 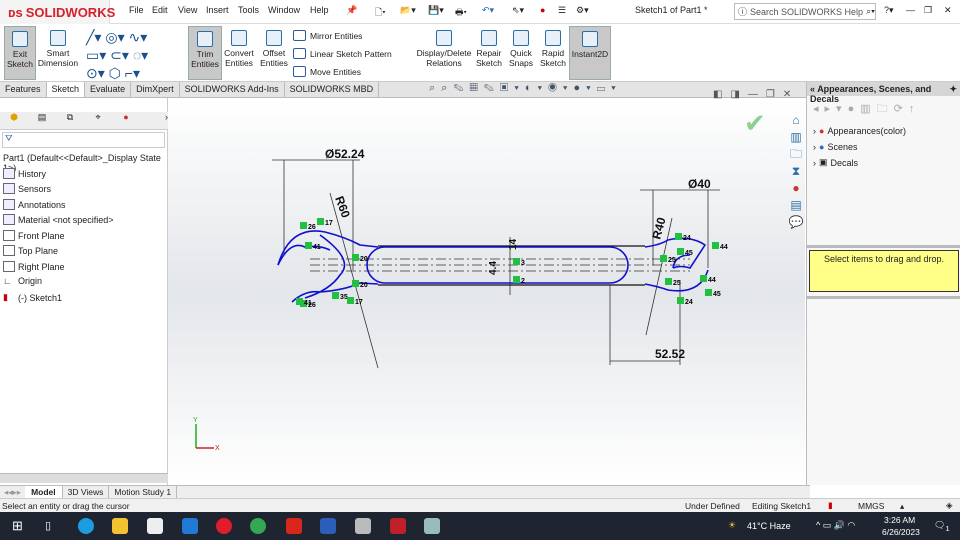 What do you see at coordinates (582, 10) in the screenshot?
I see `options-gear-icon: ⚙▾` at bounding box center [582, 10].